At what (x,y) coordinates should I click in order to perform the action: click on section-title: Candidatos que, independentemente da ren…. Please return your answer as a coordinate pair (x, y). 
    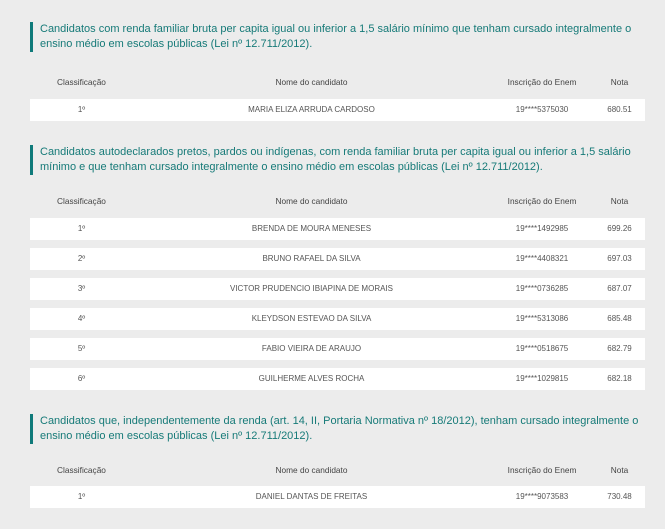
    Looking at the image, I should click on (337, 429).